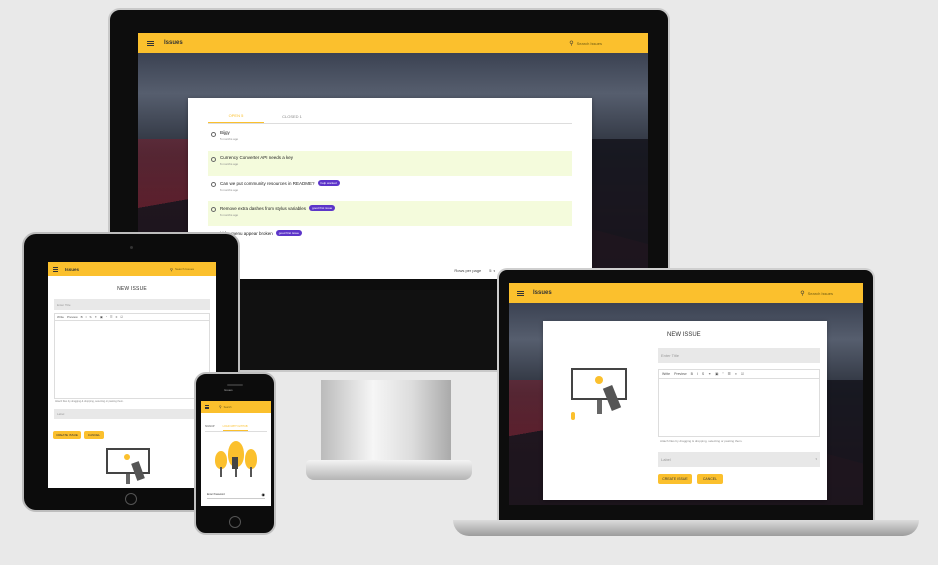  What do you see at coordinates (328, 183) in the screenshot?
I see `issue-label-chip: help wanted` at bounding box center [328, 183].